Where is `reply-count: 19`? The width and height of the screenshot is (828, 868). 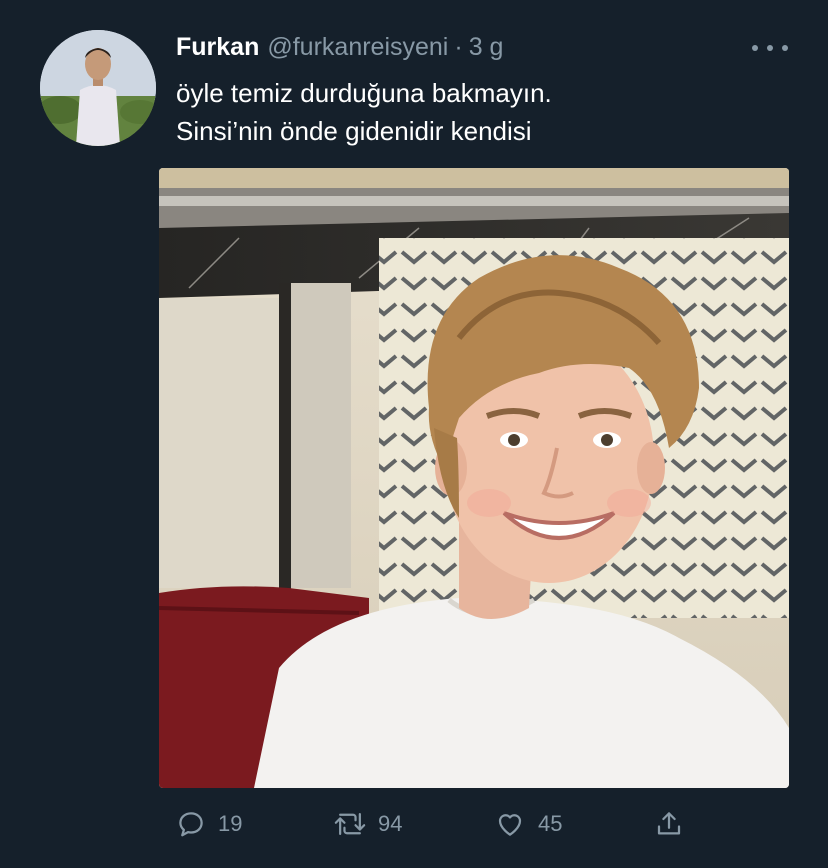
reply-count: 19 is located at coordinates (230, 823).